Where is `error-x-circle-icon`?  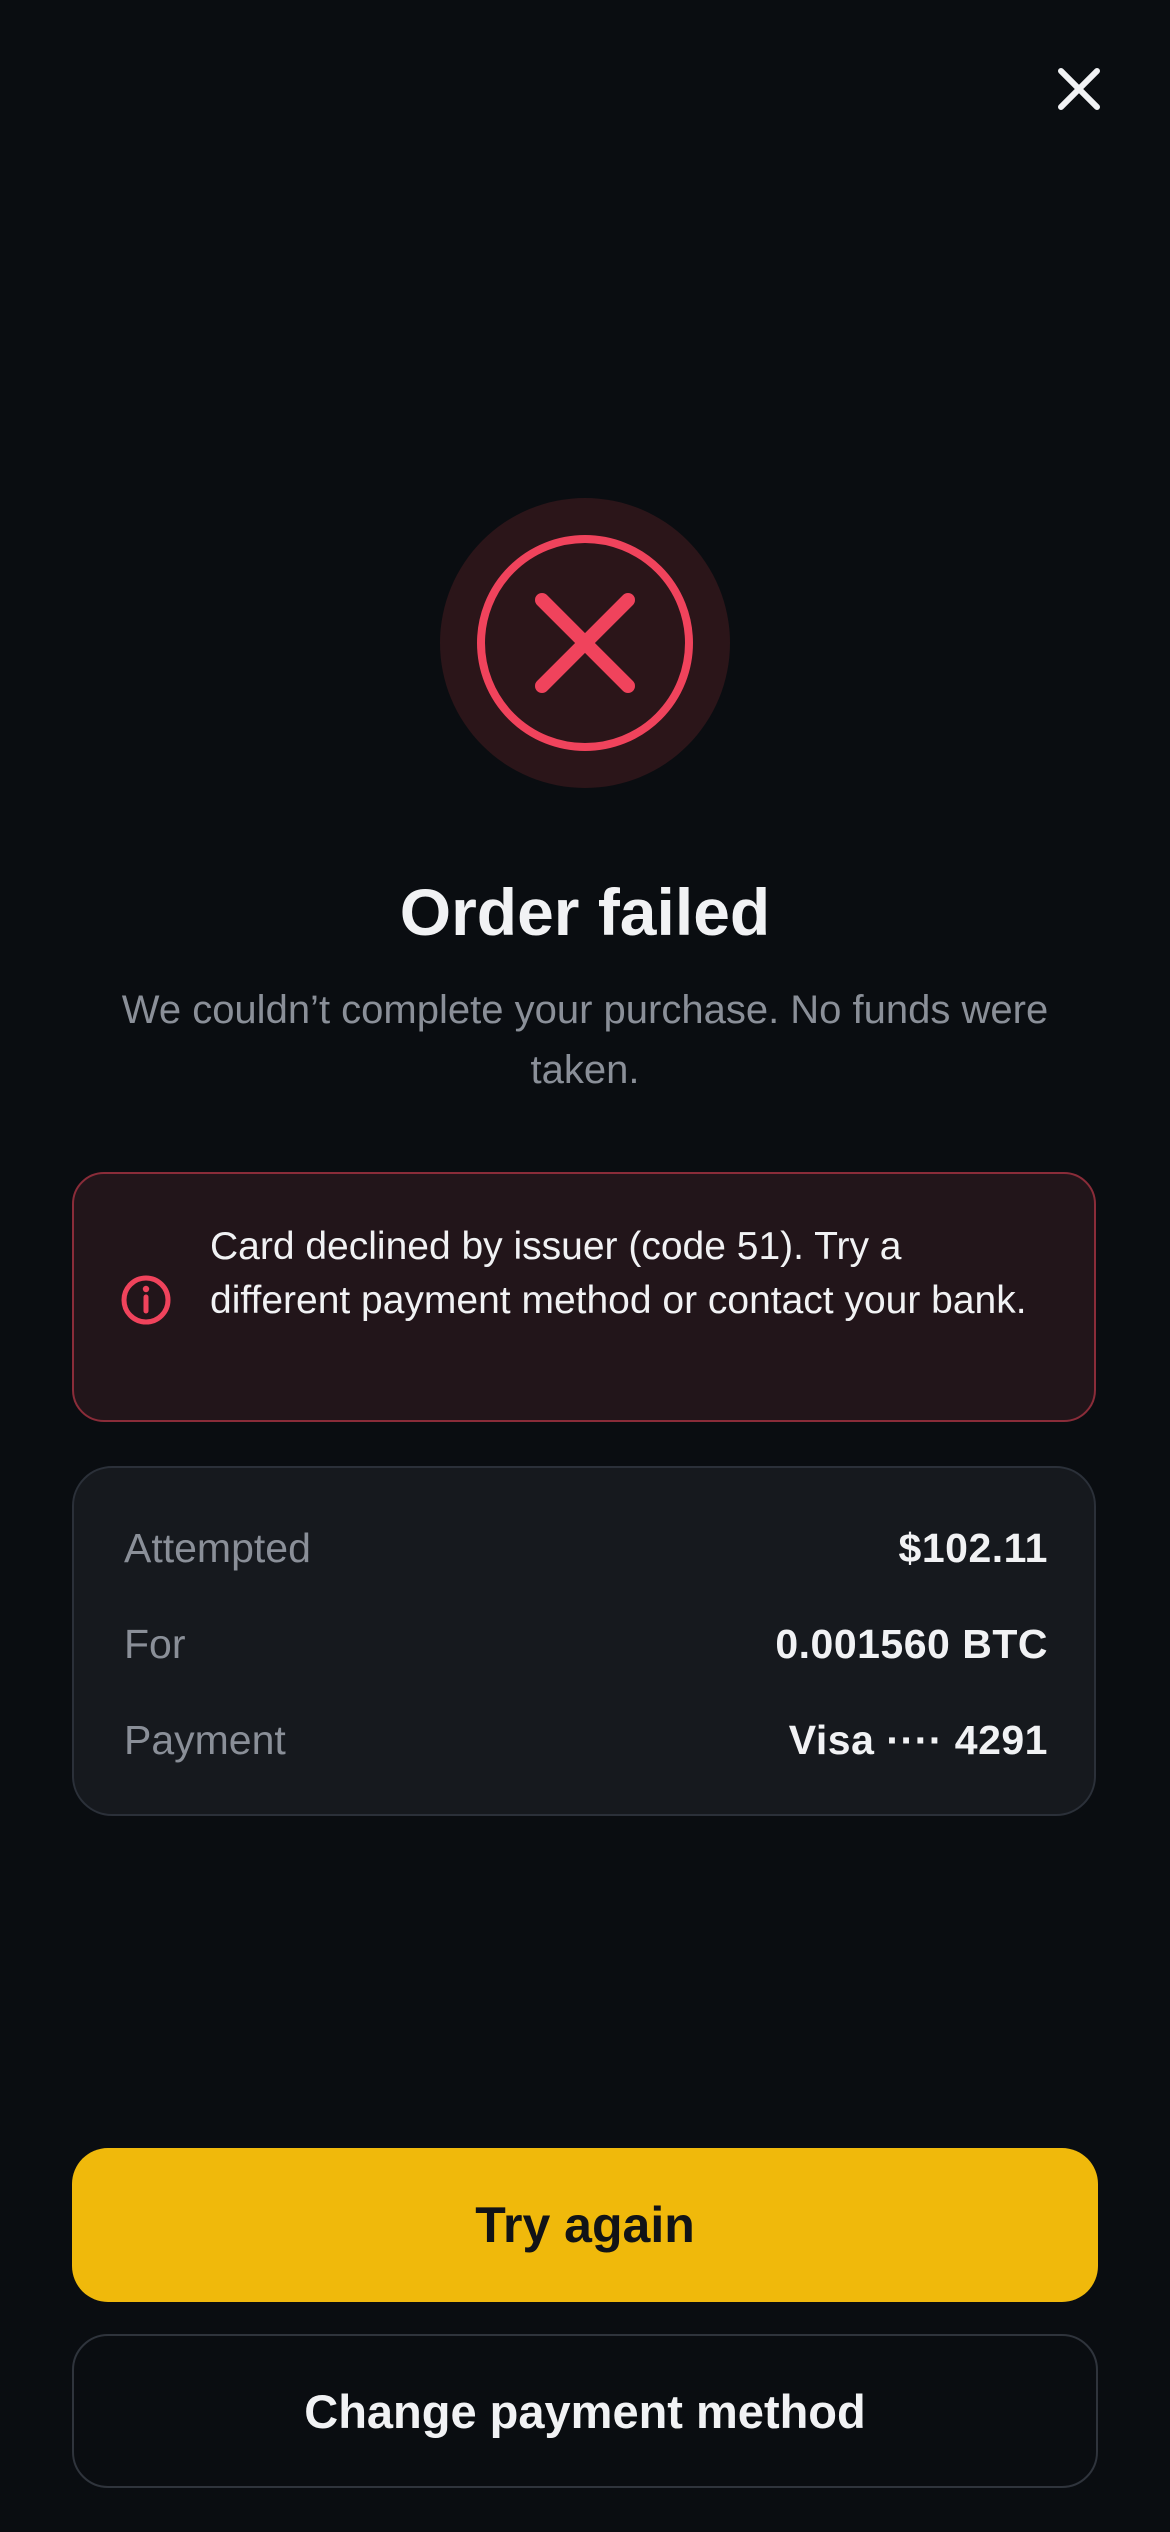 error-x-circle-icon is located at coordinates (585, 643).